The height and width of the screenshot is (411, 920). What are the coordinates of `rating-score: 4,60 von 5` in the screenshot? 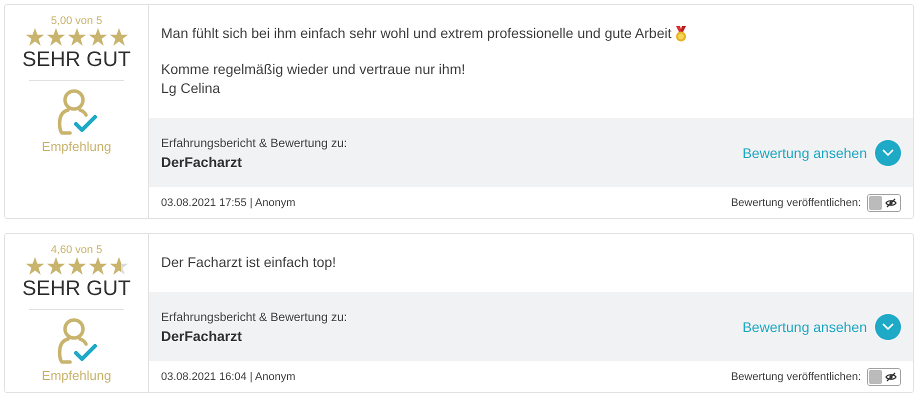 It's located at (76, 250).